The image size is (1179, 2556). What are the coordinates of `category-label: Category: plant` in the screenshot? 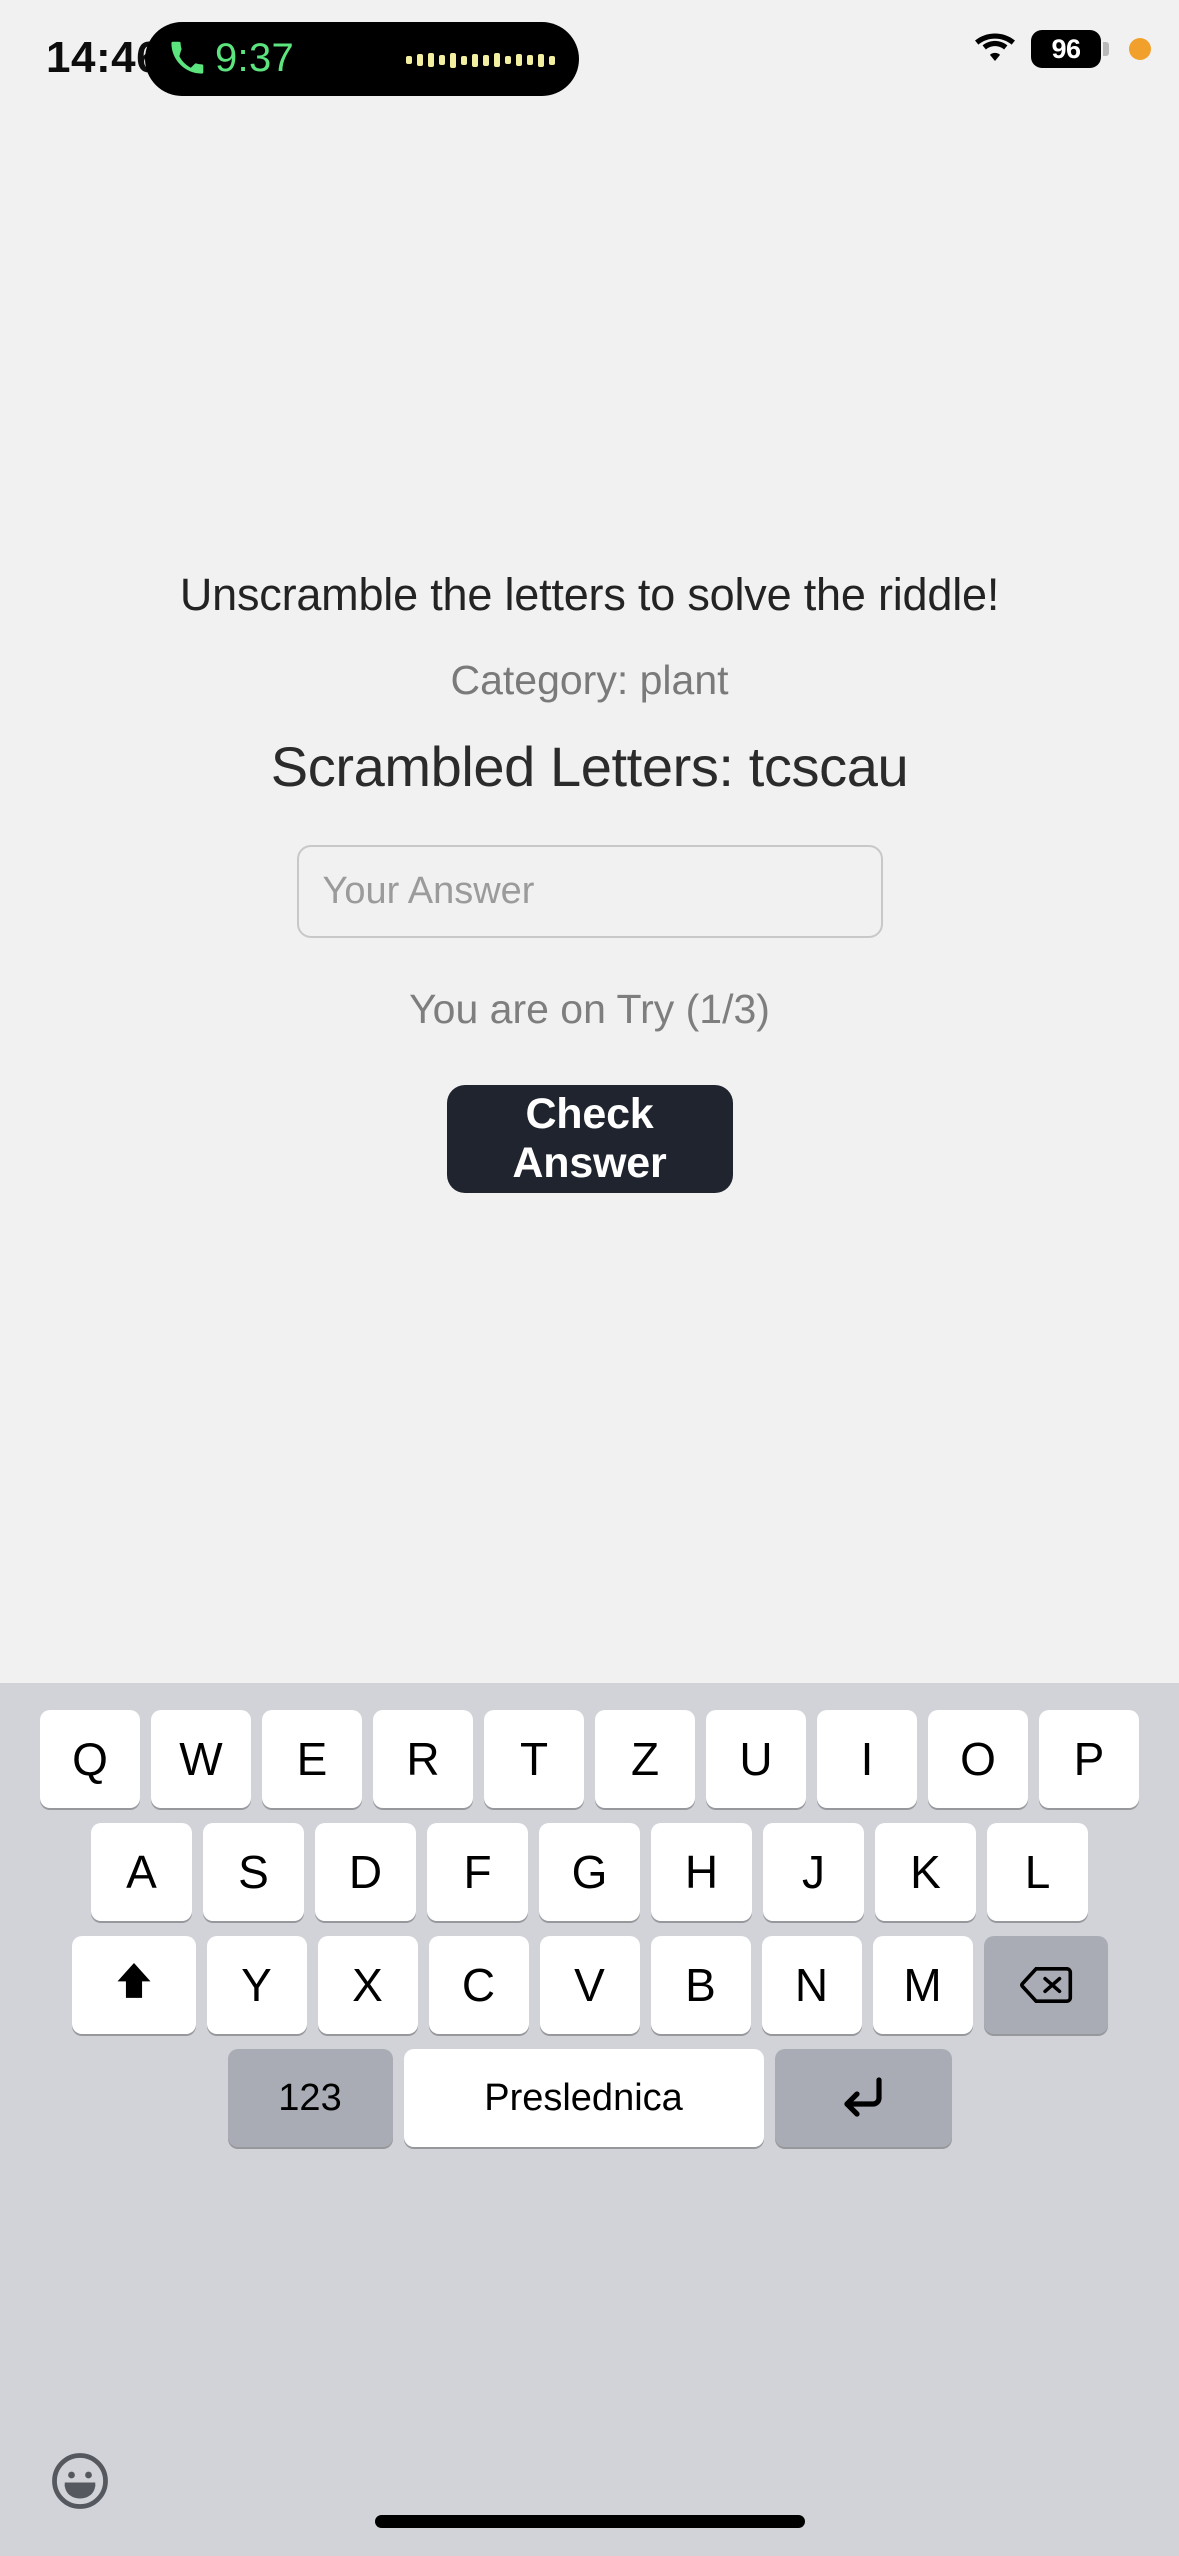 It's located at (589, 679).